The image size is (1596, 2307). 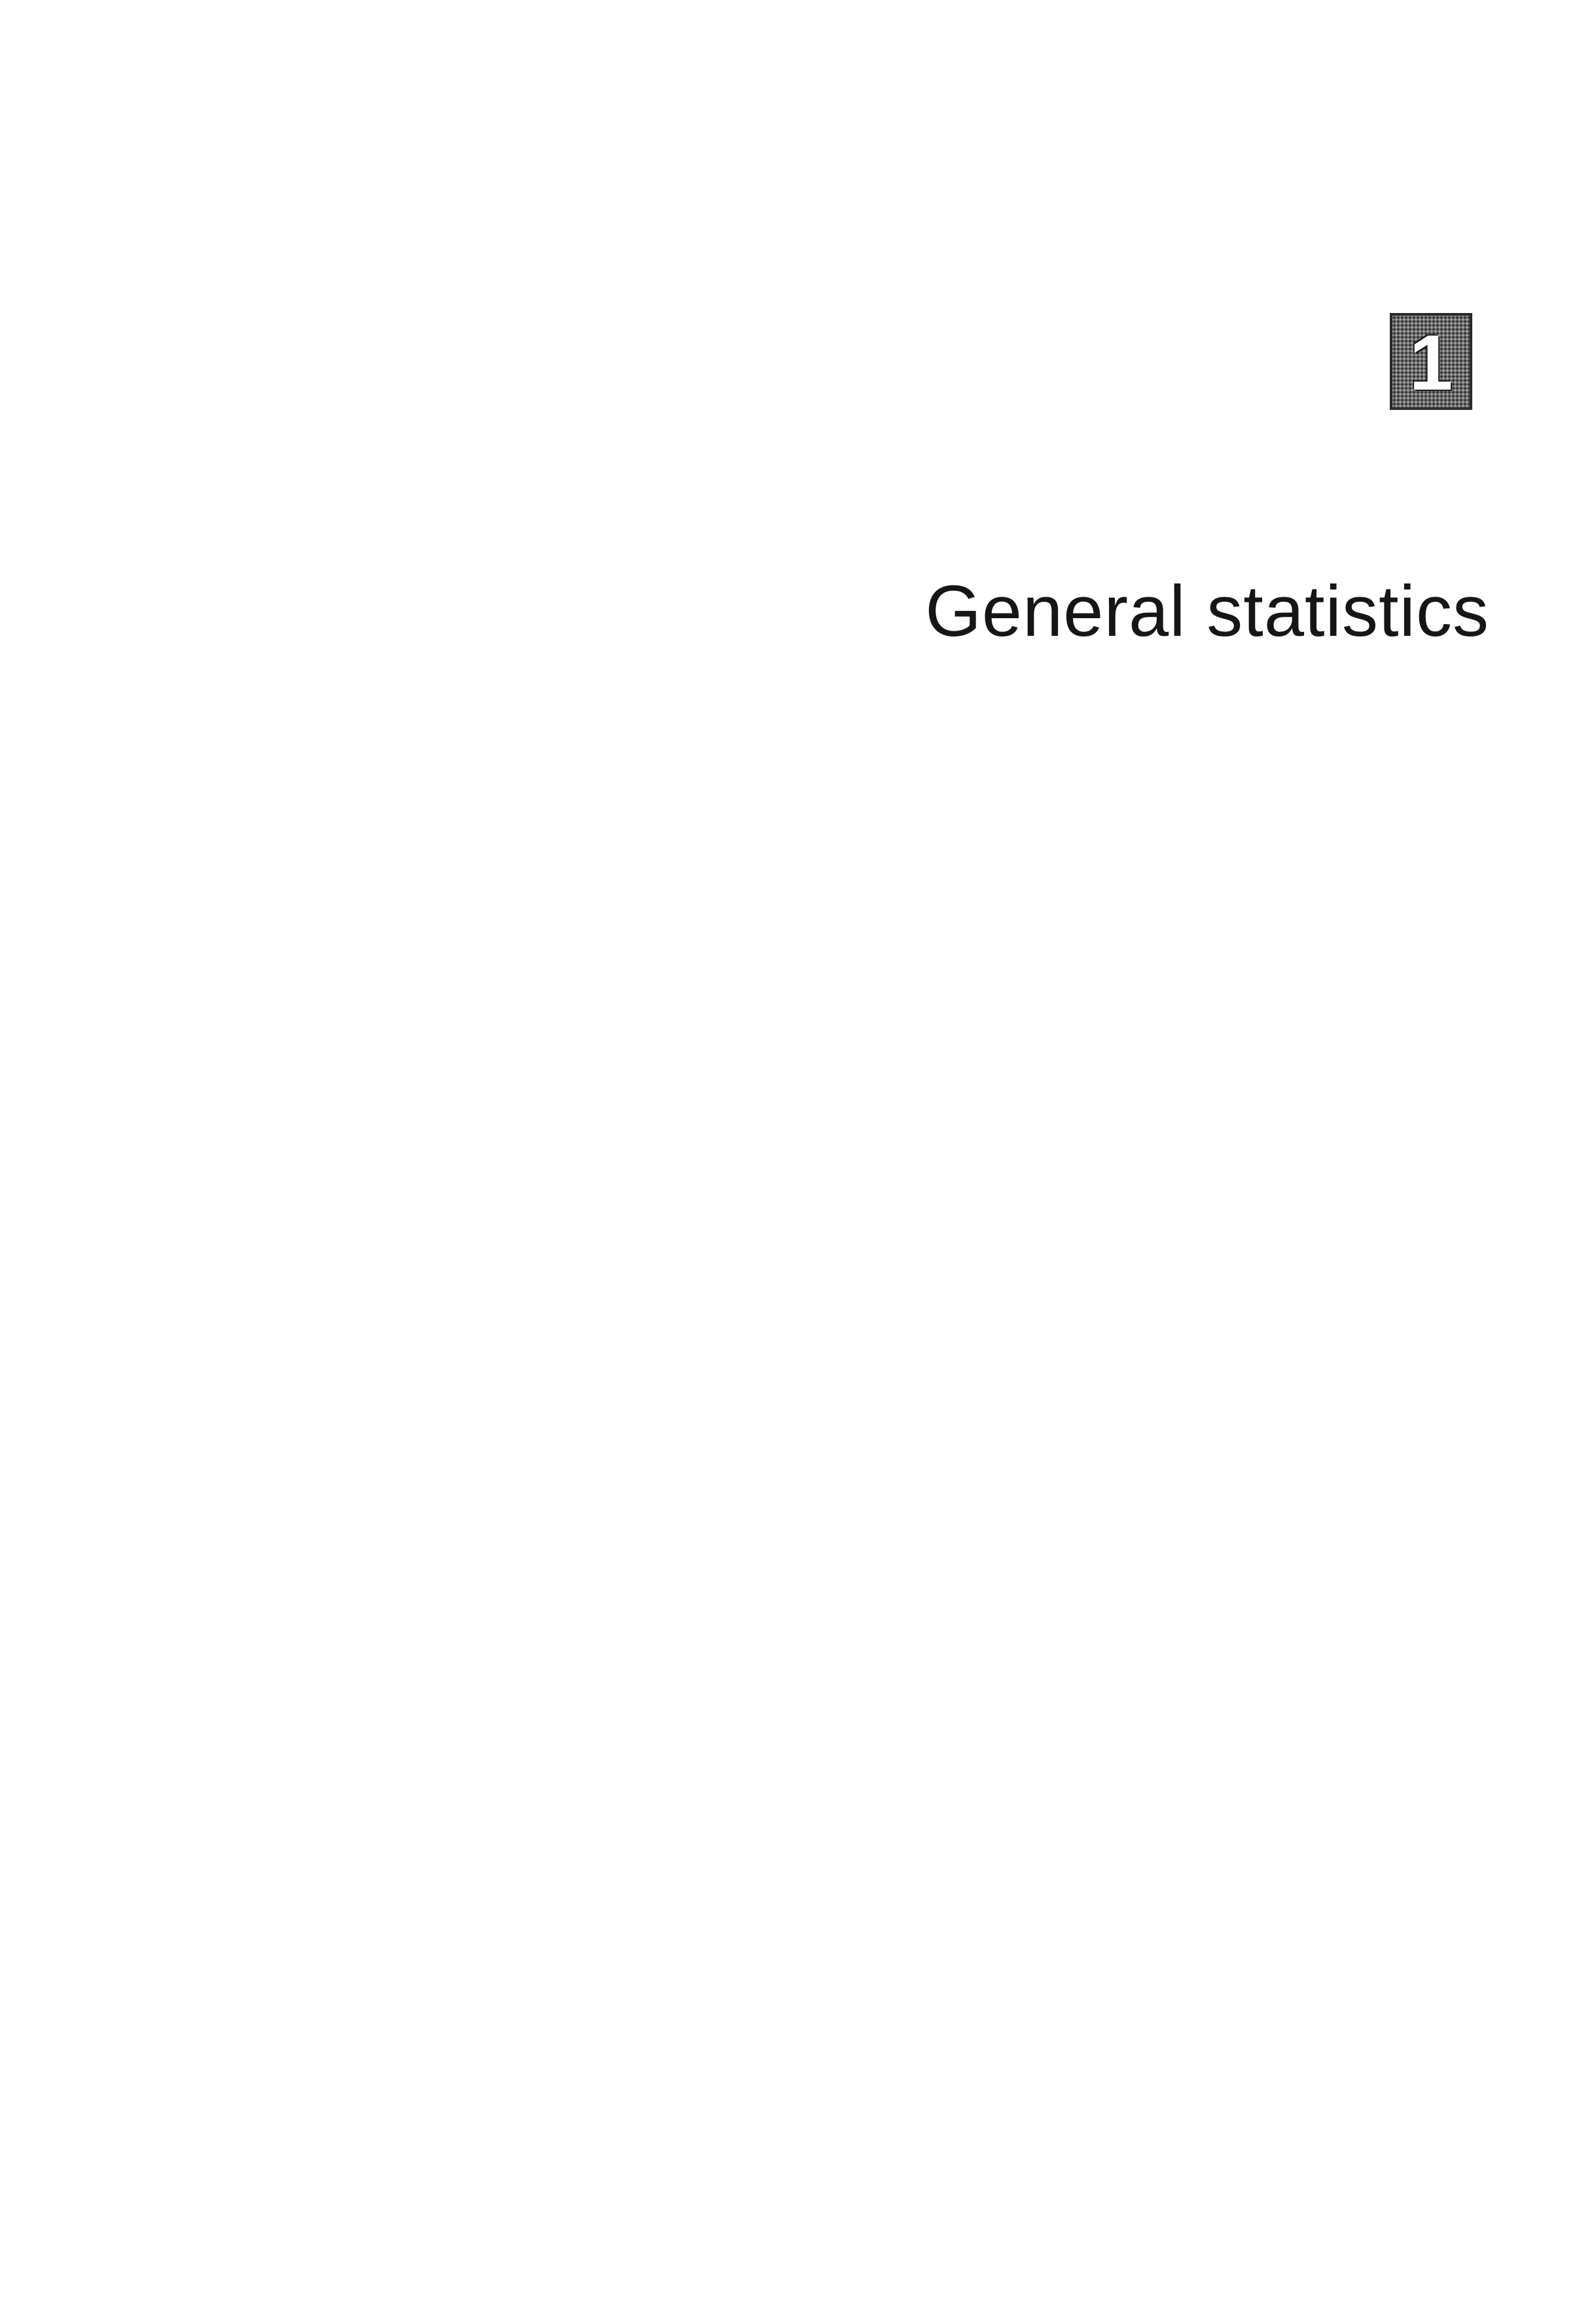 I want to click on chapter-number: 1, so click(x=1431, y=363).